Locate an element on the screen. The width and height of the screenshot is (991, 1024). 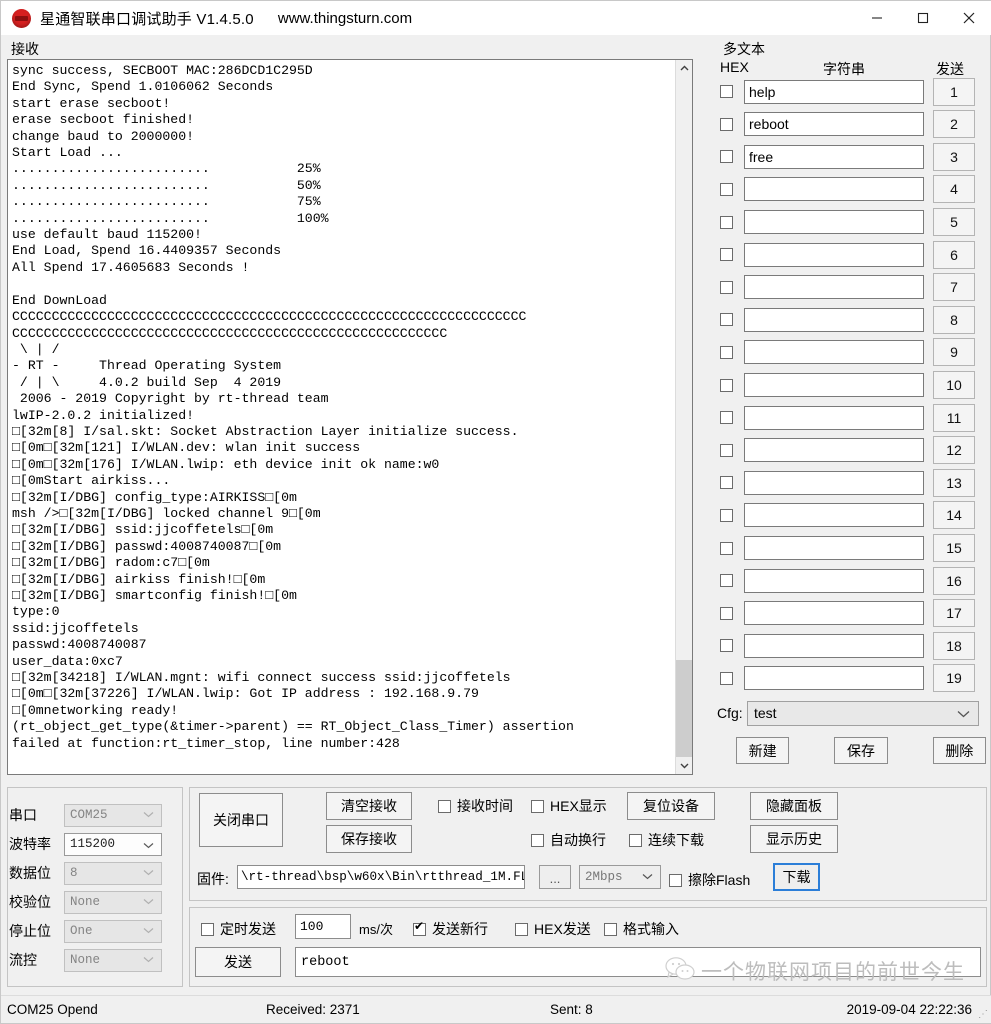
hex-send-checkbox: HEX发送 is located at coordinates (553, 929).